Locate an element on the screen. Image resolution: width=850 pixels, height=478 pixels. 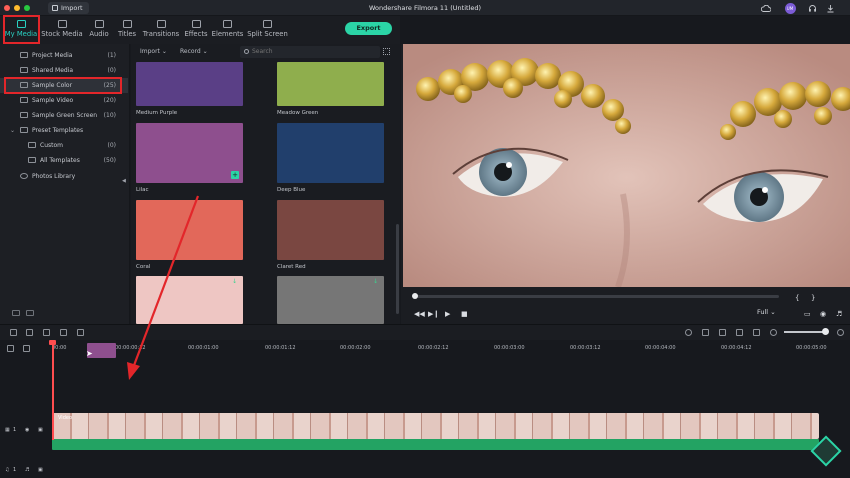
camera-snapshot-icon: ◉ is located at coordinates (823, 314).